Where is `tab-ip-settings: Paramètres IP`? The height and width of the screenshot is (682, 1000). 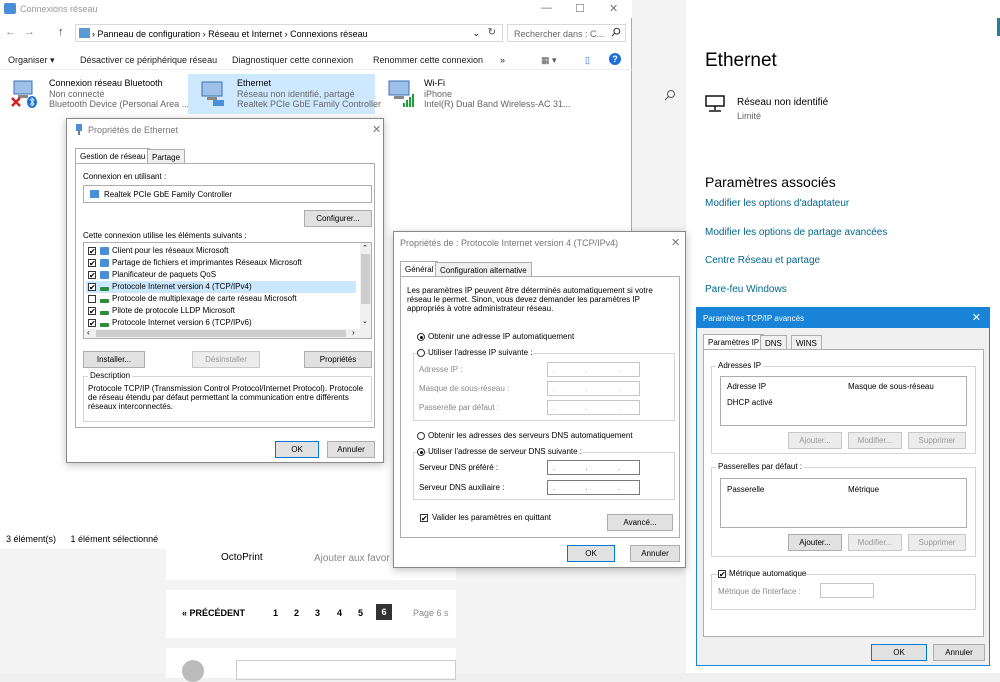
tab-ip-settings: Paramètres IP is located at coordinates (734, 342).